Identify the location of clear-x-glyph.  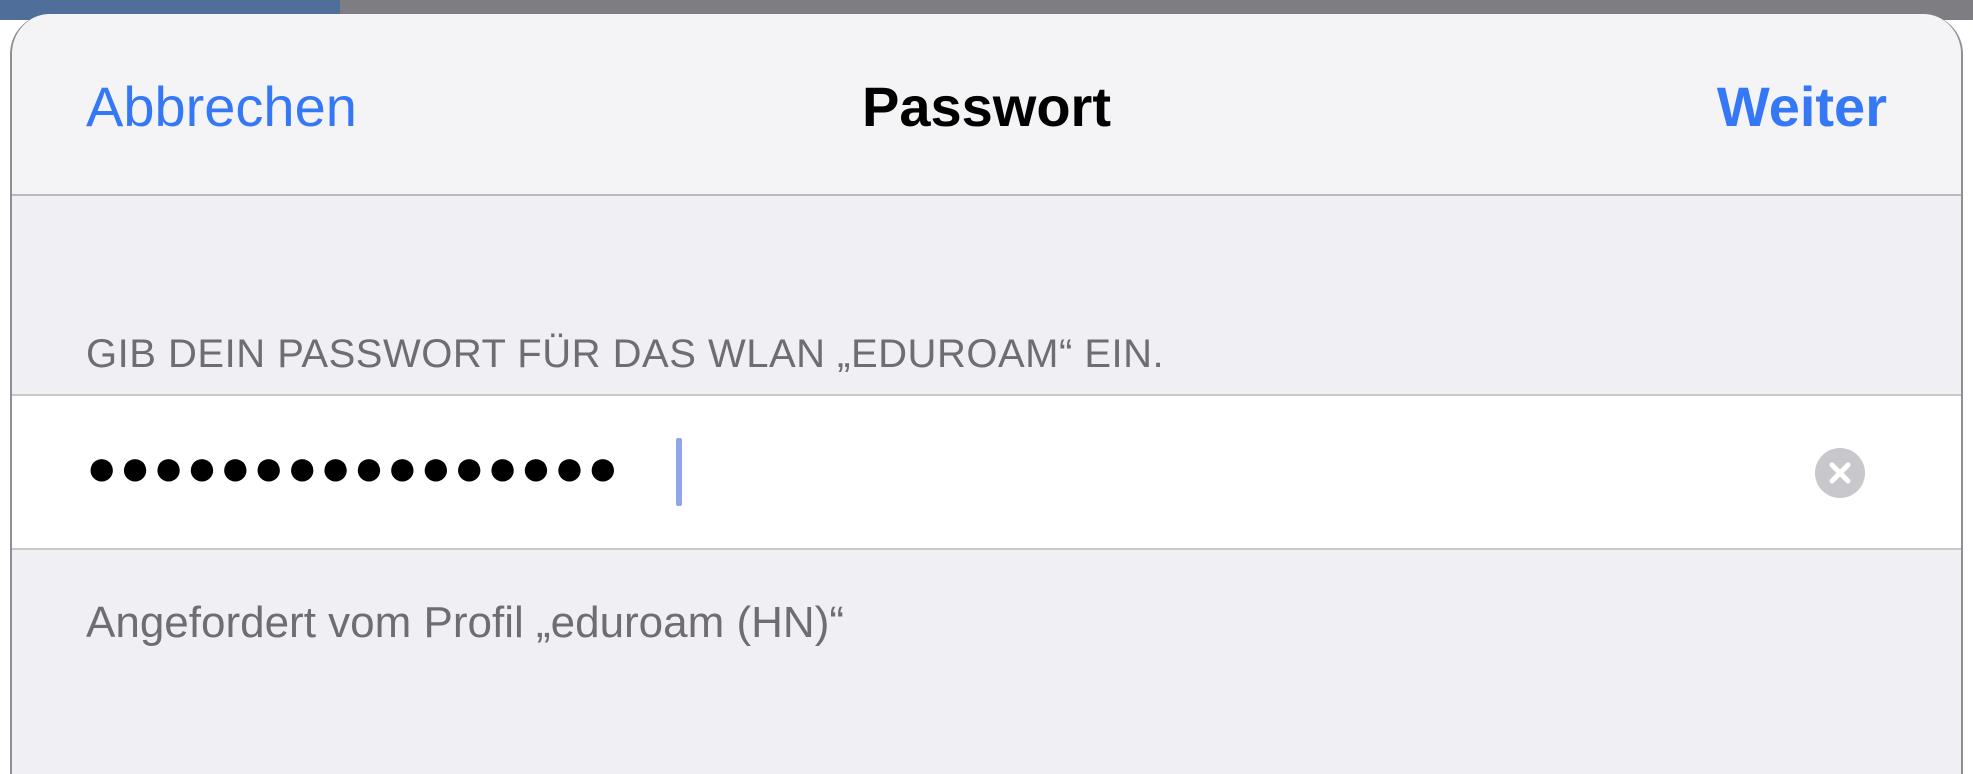
(1840, 473).